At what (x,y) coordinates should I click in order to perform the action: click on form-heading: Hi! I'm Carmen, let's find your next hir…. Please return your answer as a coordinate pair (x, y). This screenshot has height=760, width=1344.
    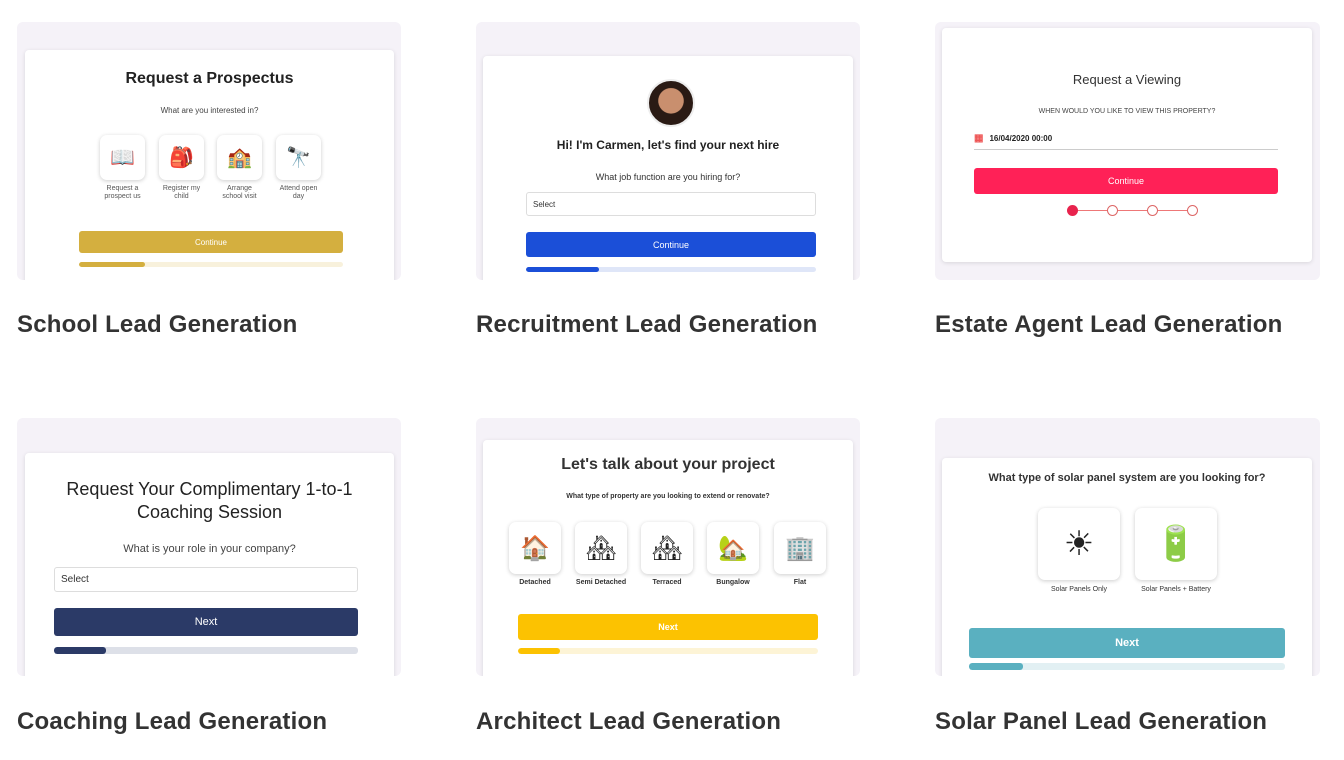
    Looking at the image, I should click on (668, 145).